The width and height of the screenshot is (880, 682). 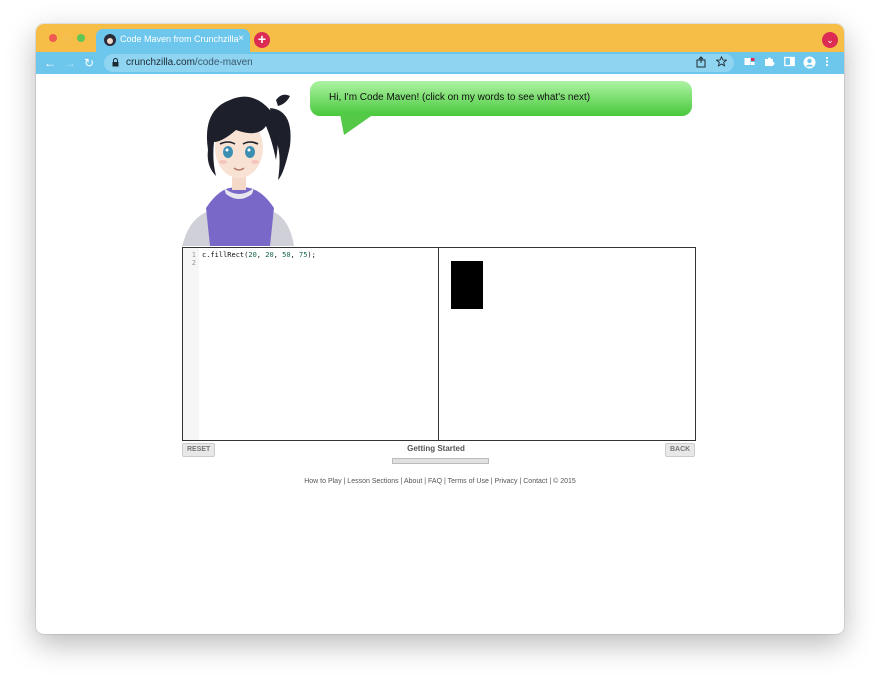 What do you see at coordinates (564, 481) in the screenshot?
I see `copyright-text: © 2015` at bounding box center [564, 481].